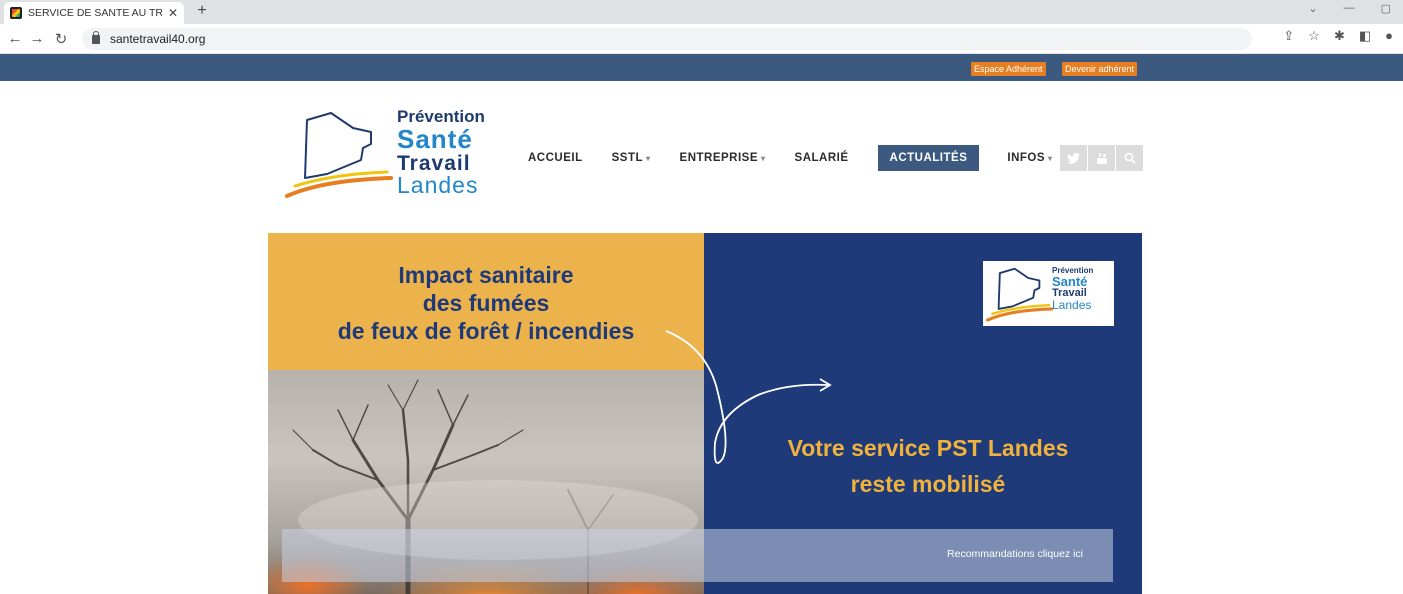 The image size is (1403, 594). Describe the element at coordinates (928, 466) in the screenshot. I see `hero-subtitle: Votre service PST Landes reste mobilisé` at that location.